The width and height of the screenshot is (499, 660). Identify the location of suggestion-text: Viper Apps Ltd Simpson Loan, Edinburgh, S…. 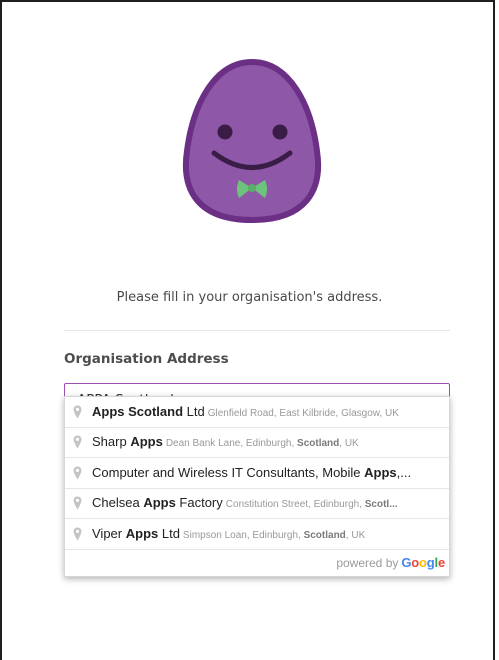
(267, 534).